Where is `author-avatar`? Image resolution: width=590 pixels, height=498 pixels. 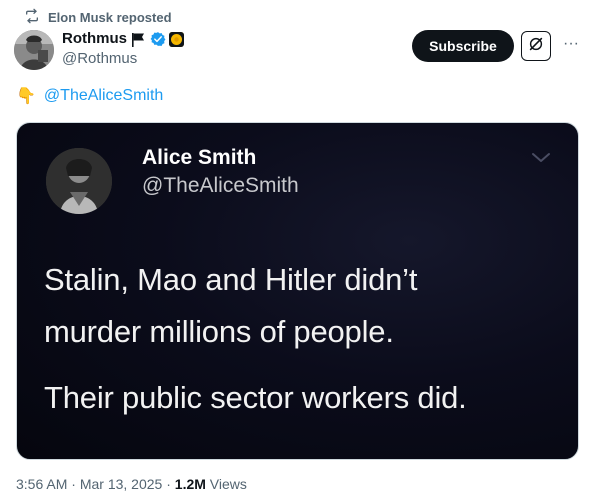
author-avatar is located at coordinates (34, 50).